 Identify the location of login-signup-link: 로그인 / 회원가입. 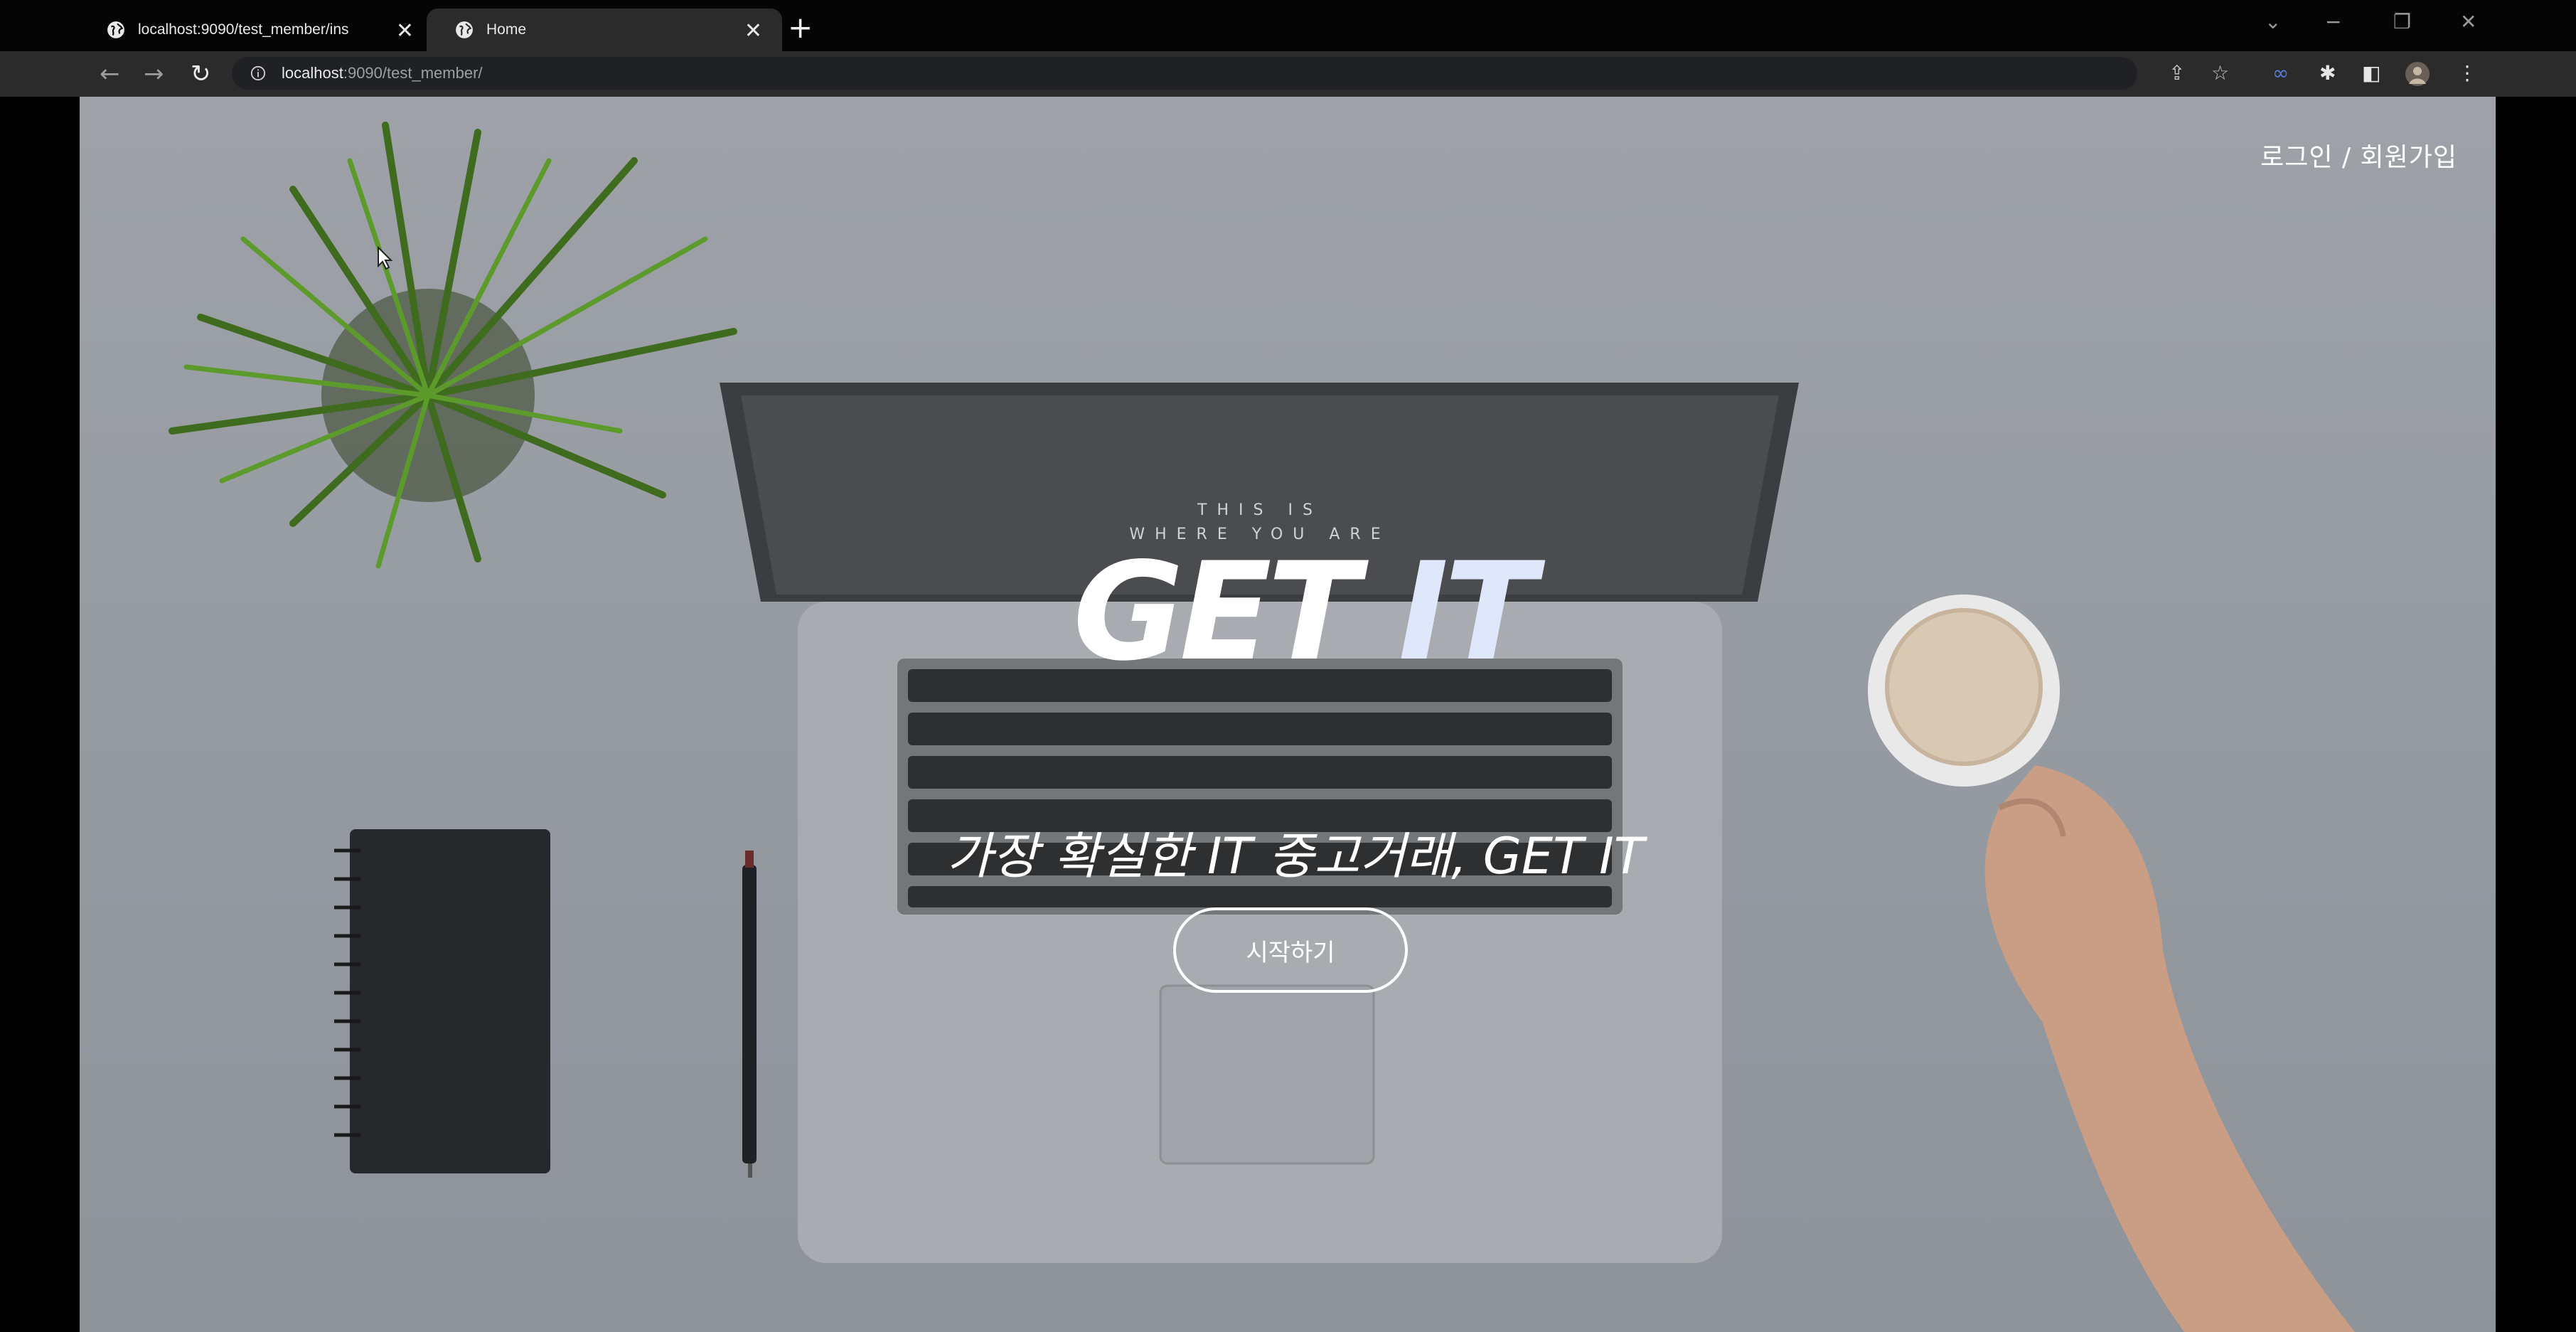
(2358, 155).